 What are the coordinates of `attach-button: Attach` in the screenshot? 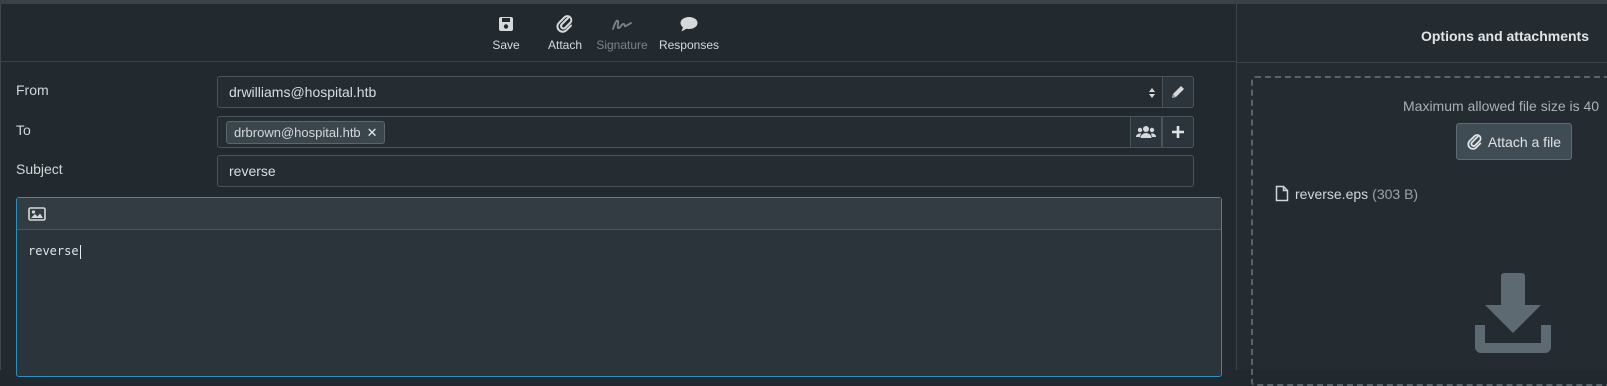 It's located at (565, 35).